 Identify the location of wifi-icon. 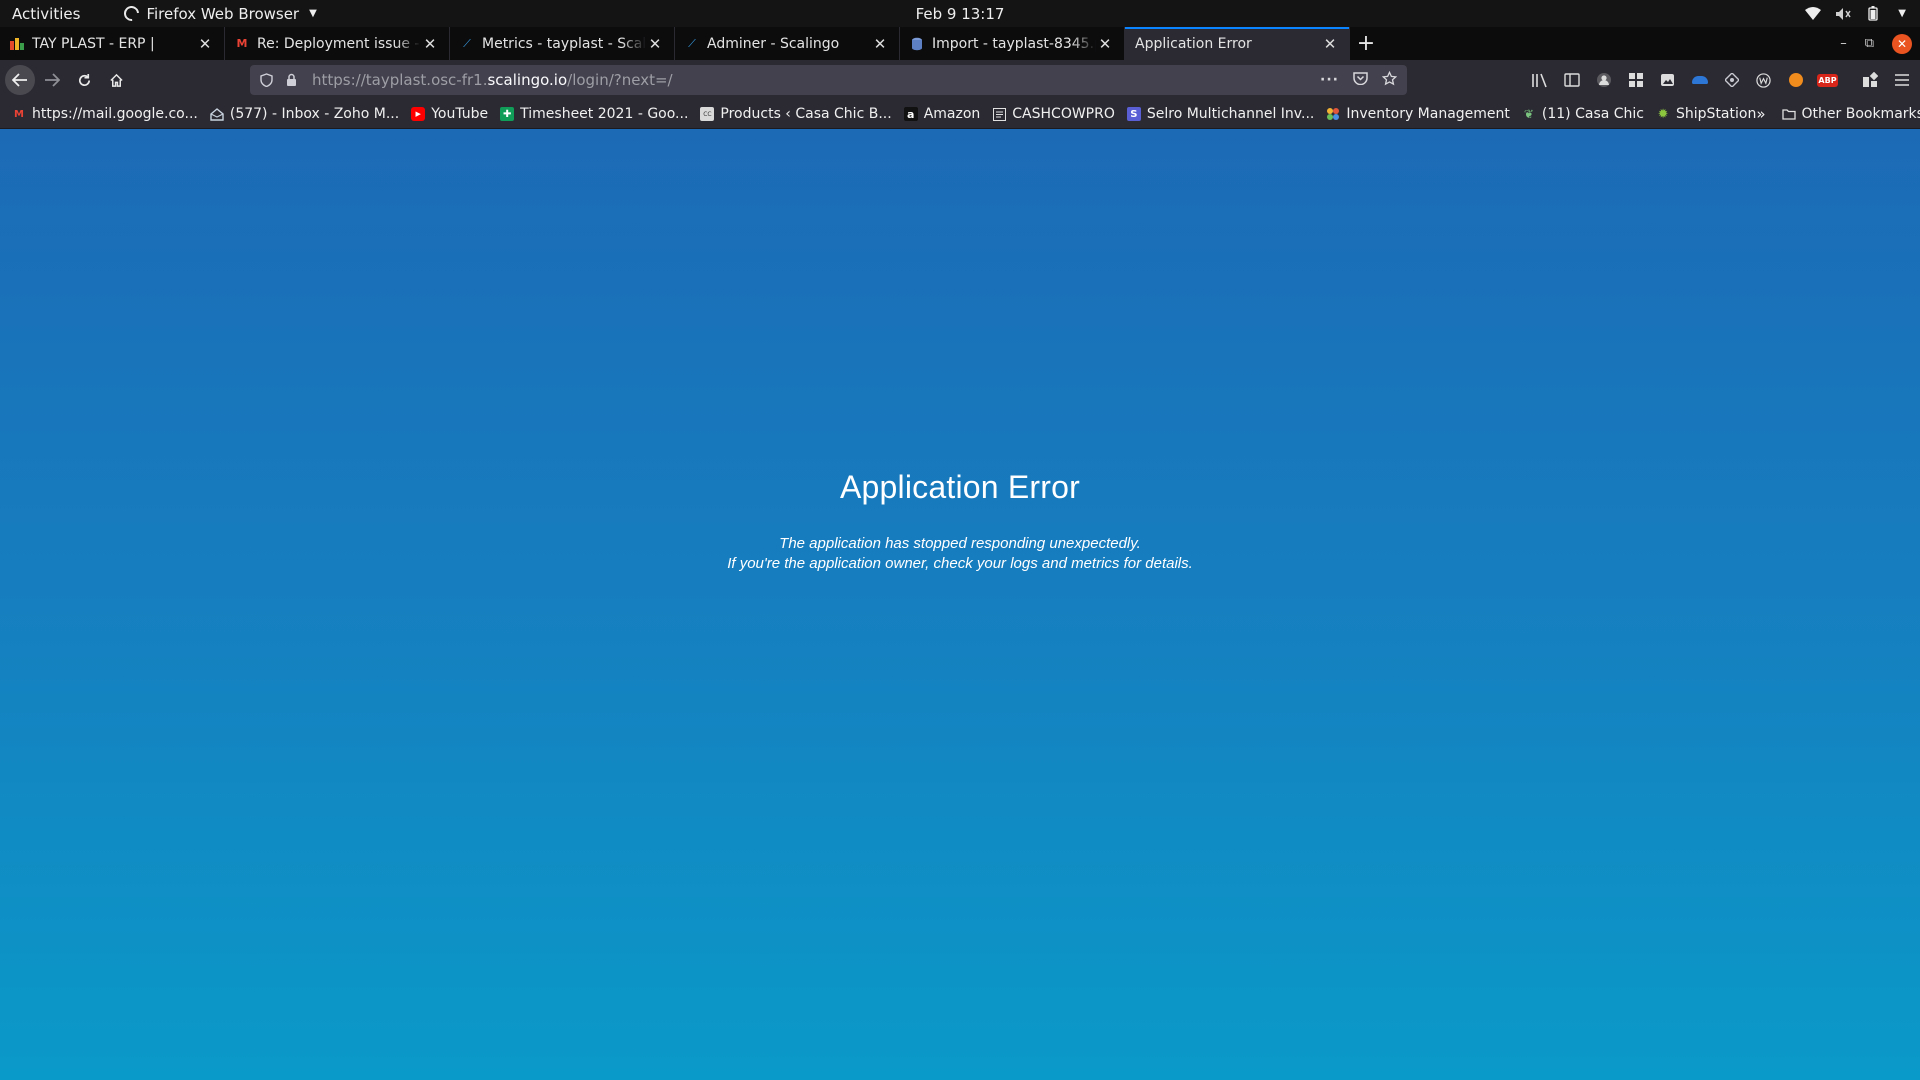
(1813, 14).